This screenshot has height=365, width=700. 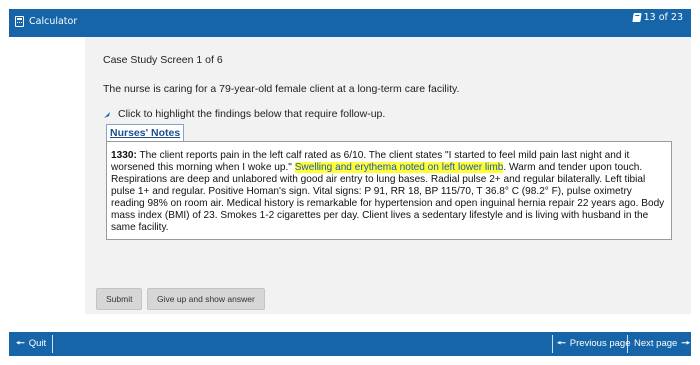 I want to click on note-time: 1330:, so click(x=124, y=155).